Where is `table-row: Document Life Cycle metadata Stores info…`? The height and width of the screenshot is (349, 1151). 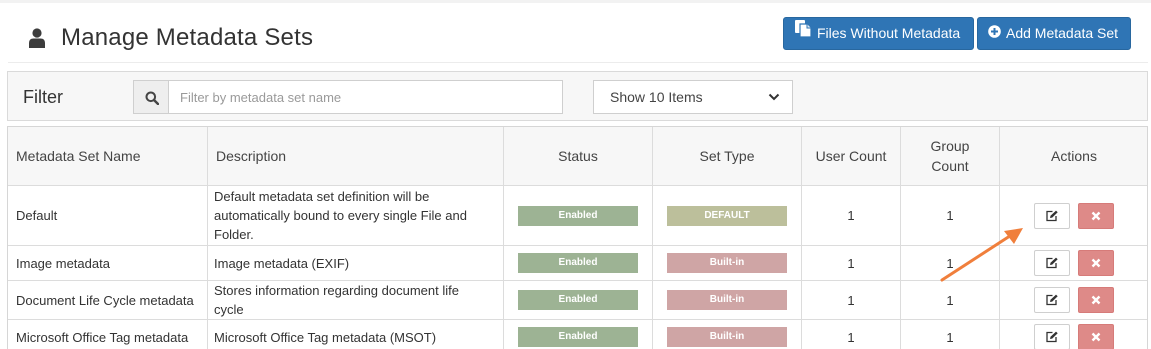
table-row: Document Life Cycle metadata Stores info… is located at coordinates (577, 300).